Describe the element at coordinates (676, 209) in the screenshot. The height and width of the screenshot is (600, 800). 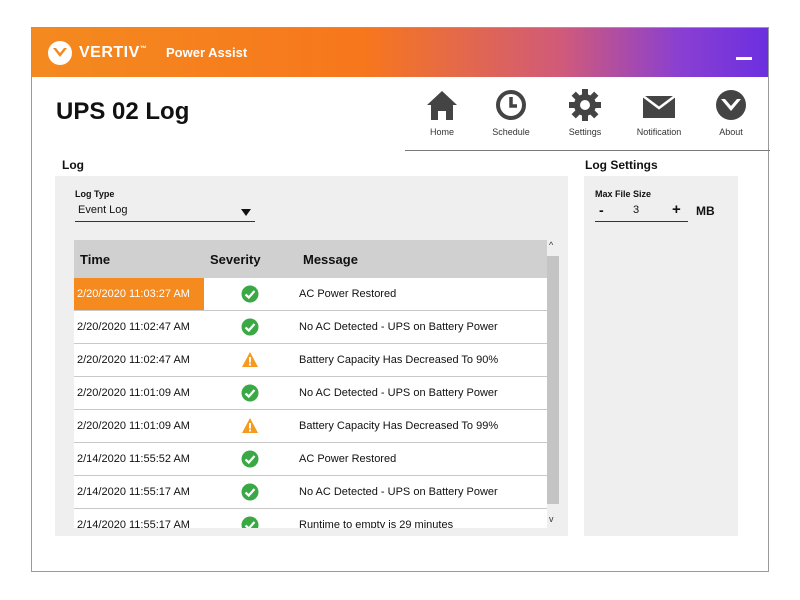
I see `increment-button: +` at that location.